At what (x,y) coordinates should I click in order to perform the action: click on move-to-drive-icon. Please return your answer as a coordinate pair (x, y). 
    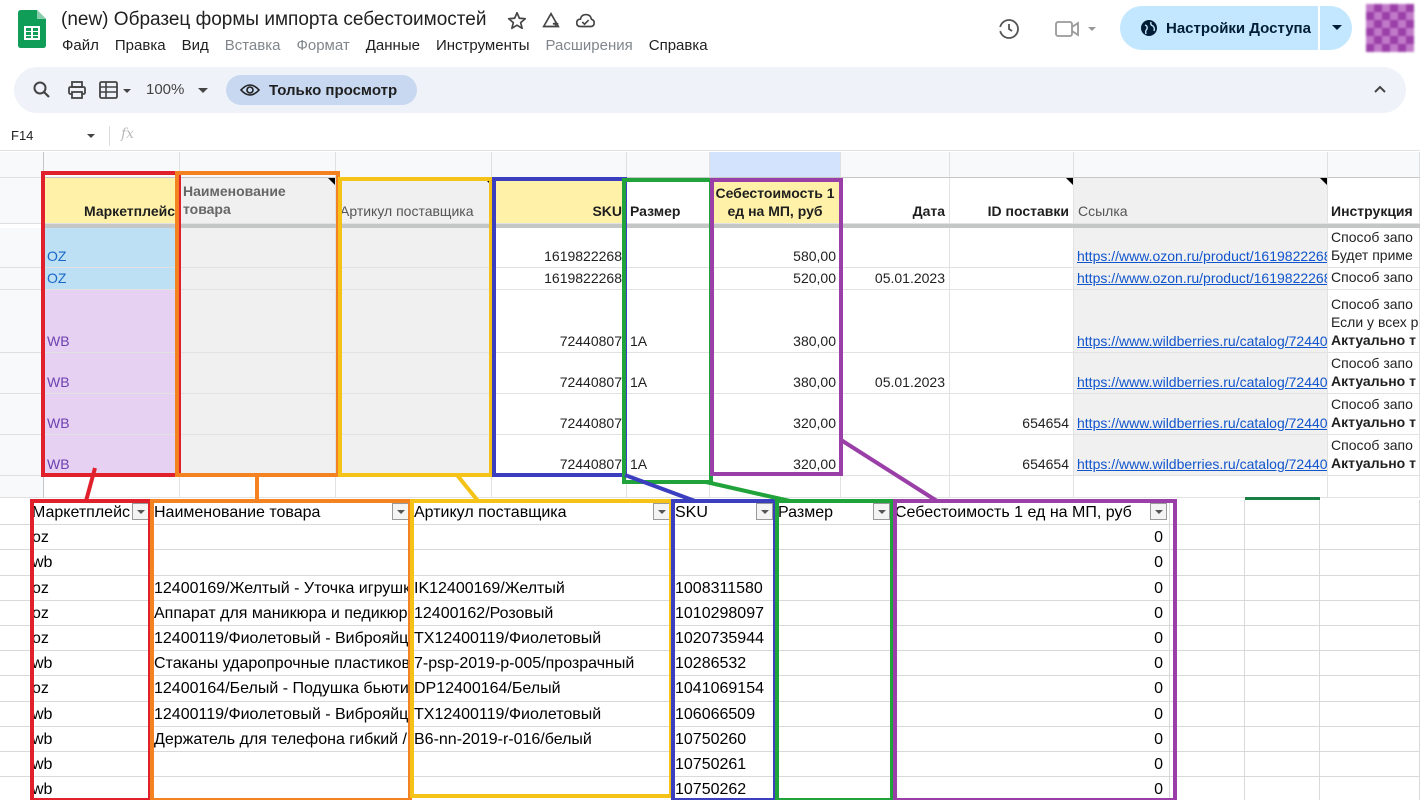
    Looking at the image, I should click on (551, 21).